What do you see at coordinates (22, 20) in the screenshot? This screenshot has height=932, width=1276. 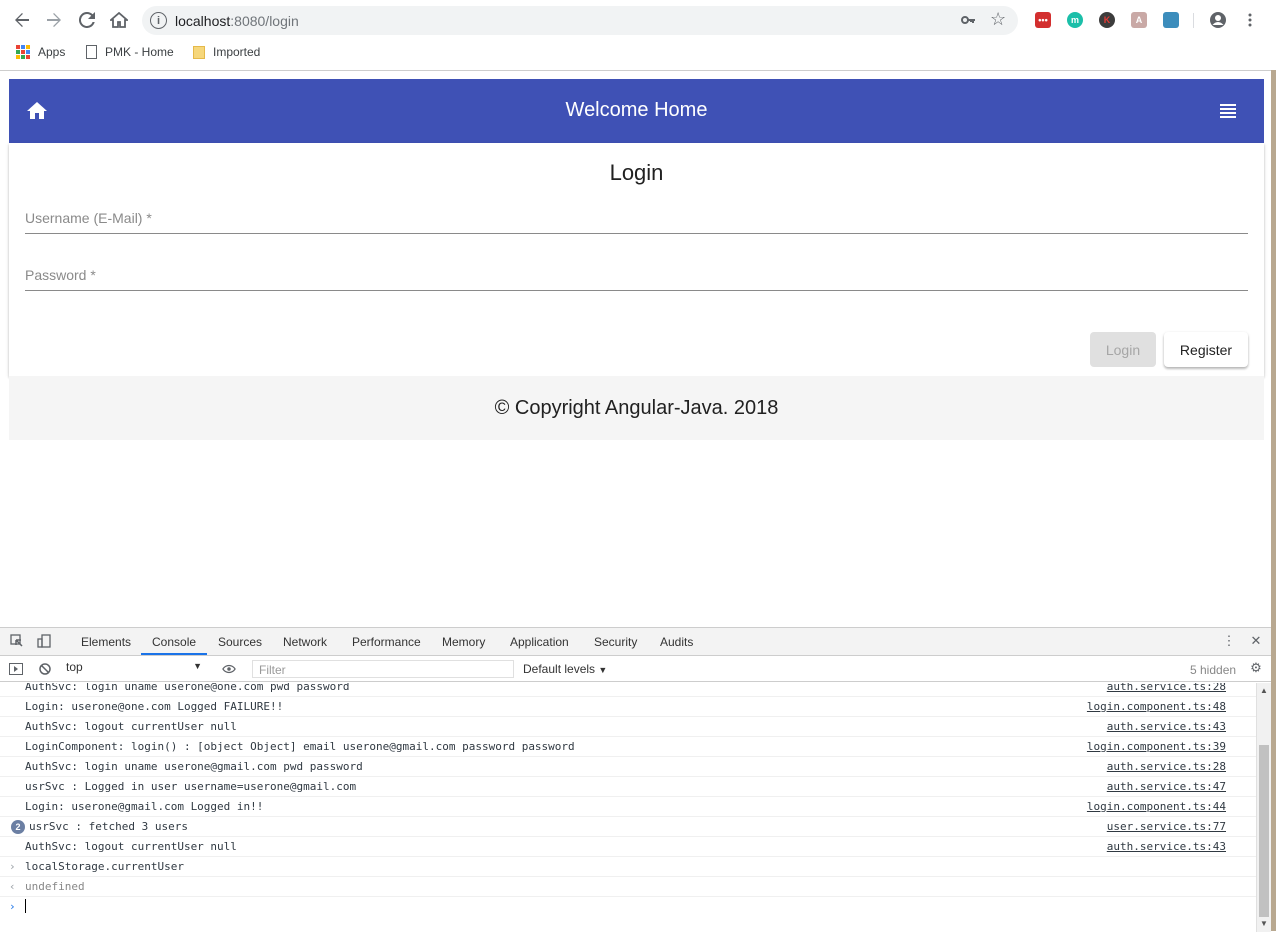 I see `back-icon` at bounding box center [22, 20].